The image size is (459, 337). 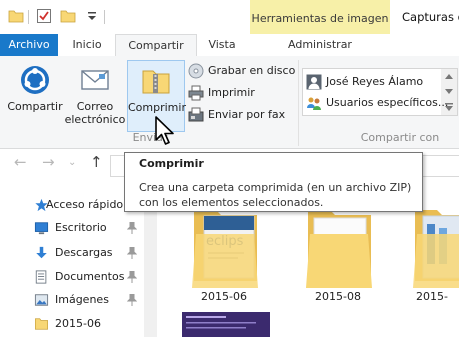 I want to click on desktop-icon, so click(x=41, y=228).